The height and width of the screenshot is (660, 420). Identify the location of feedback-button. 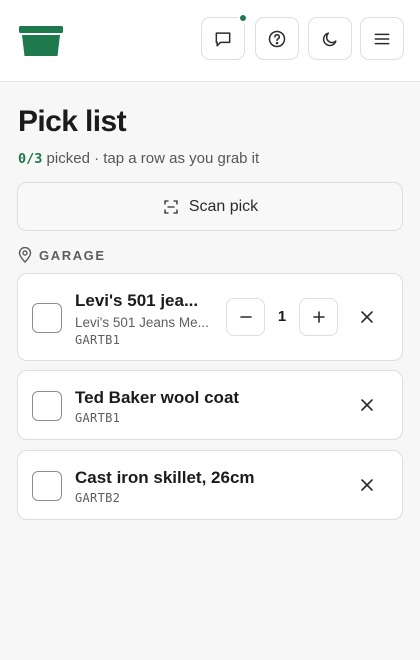
(224, 36).